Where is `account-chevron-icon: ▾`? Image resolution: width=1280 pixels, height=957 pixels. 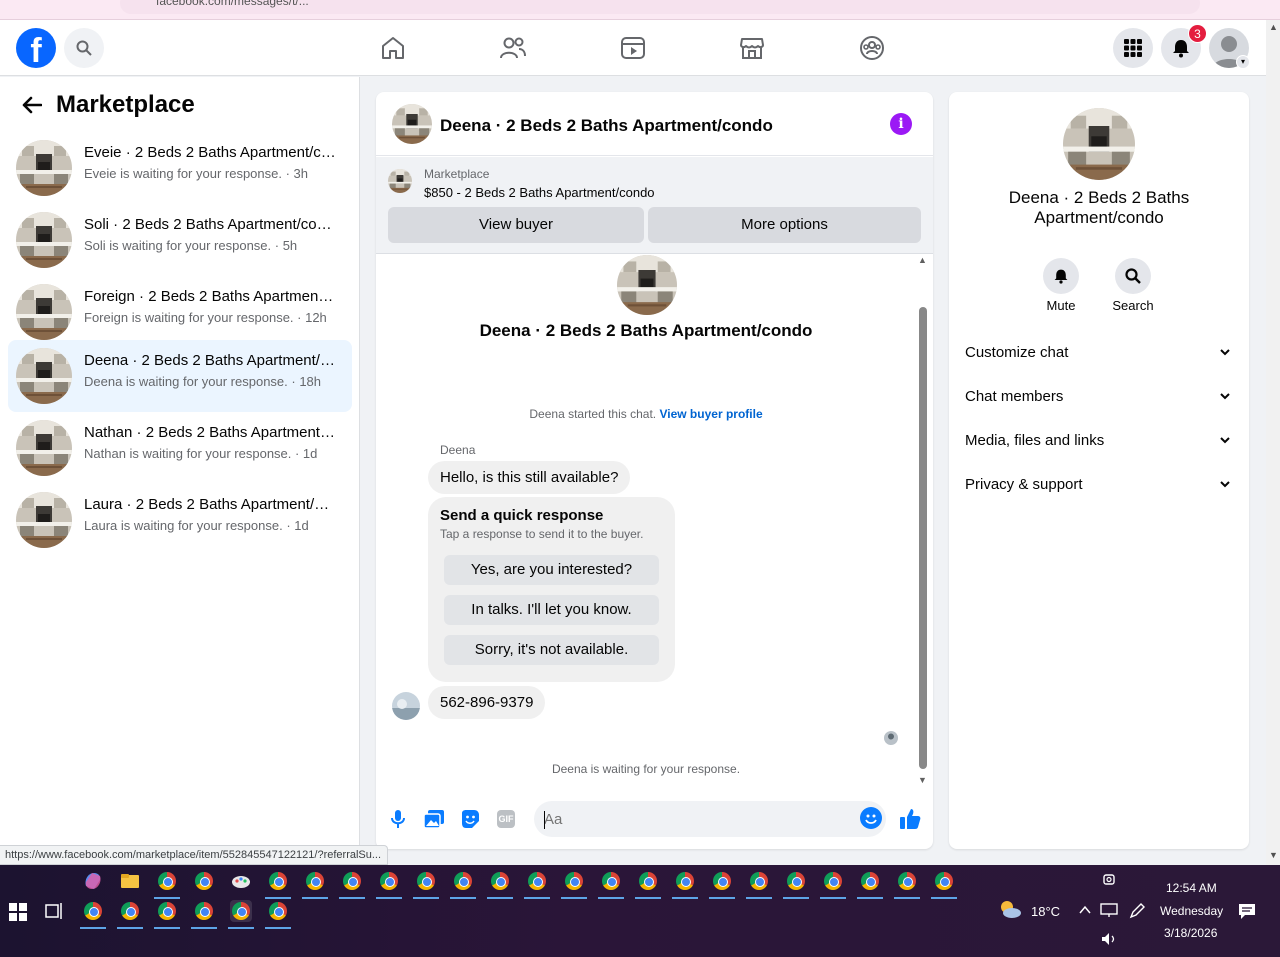 account-chevron-icon: ▾ is located at coordinates (1243, 62).